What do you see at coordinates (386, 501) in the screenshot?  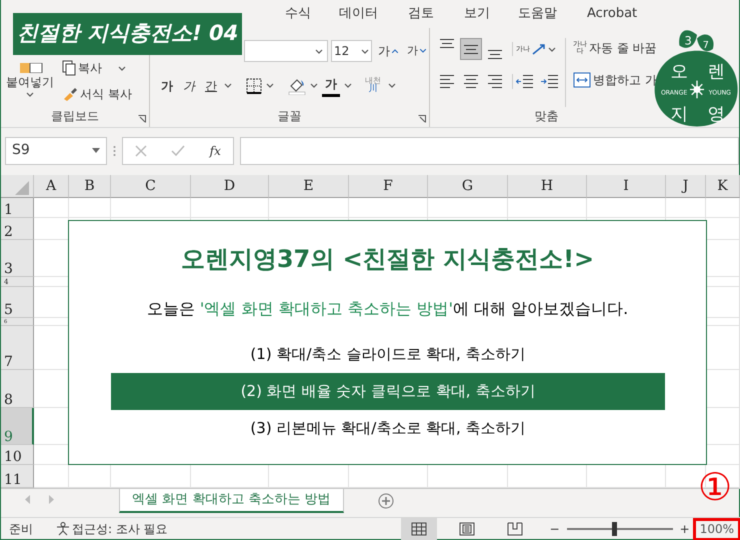 I see `add-icon` at bounding box center [386, 501].